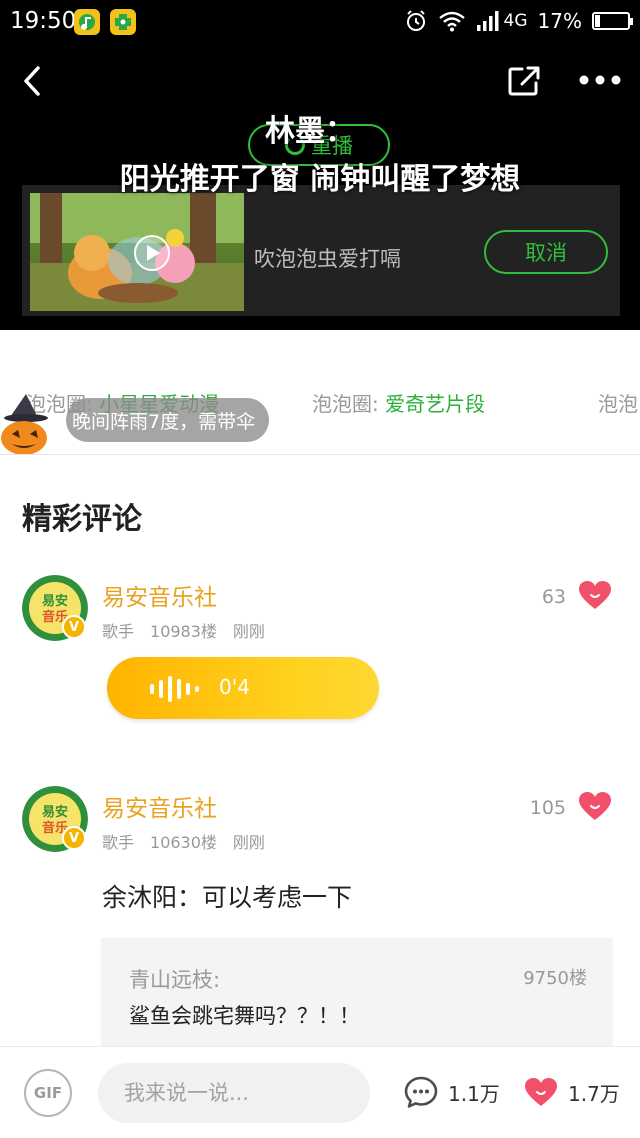 The width and height of the screenshot is (640, 1138). I want to click on weather-widget: 晚间阵雨7度，需带伞, so click(145, 425).